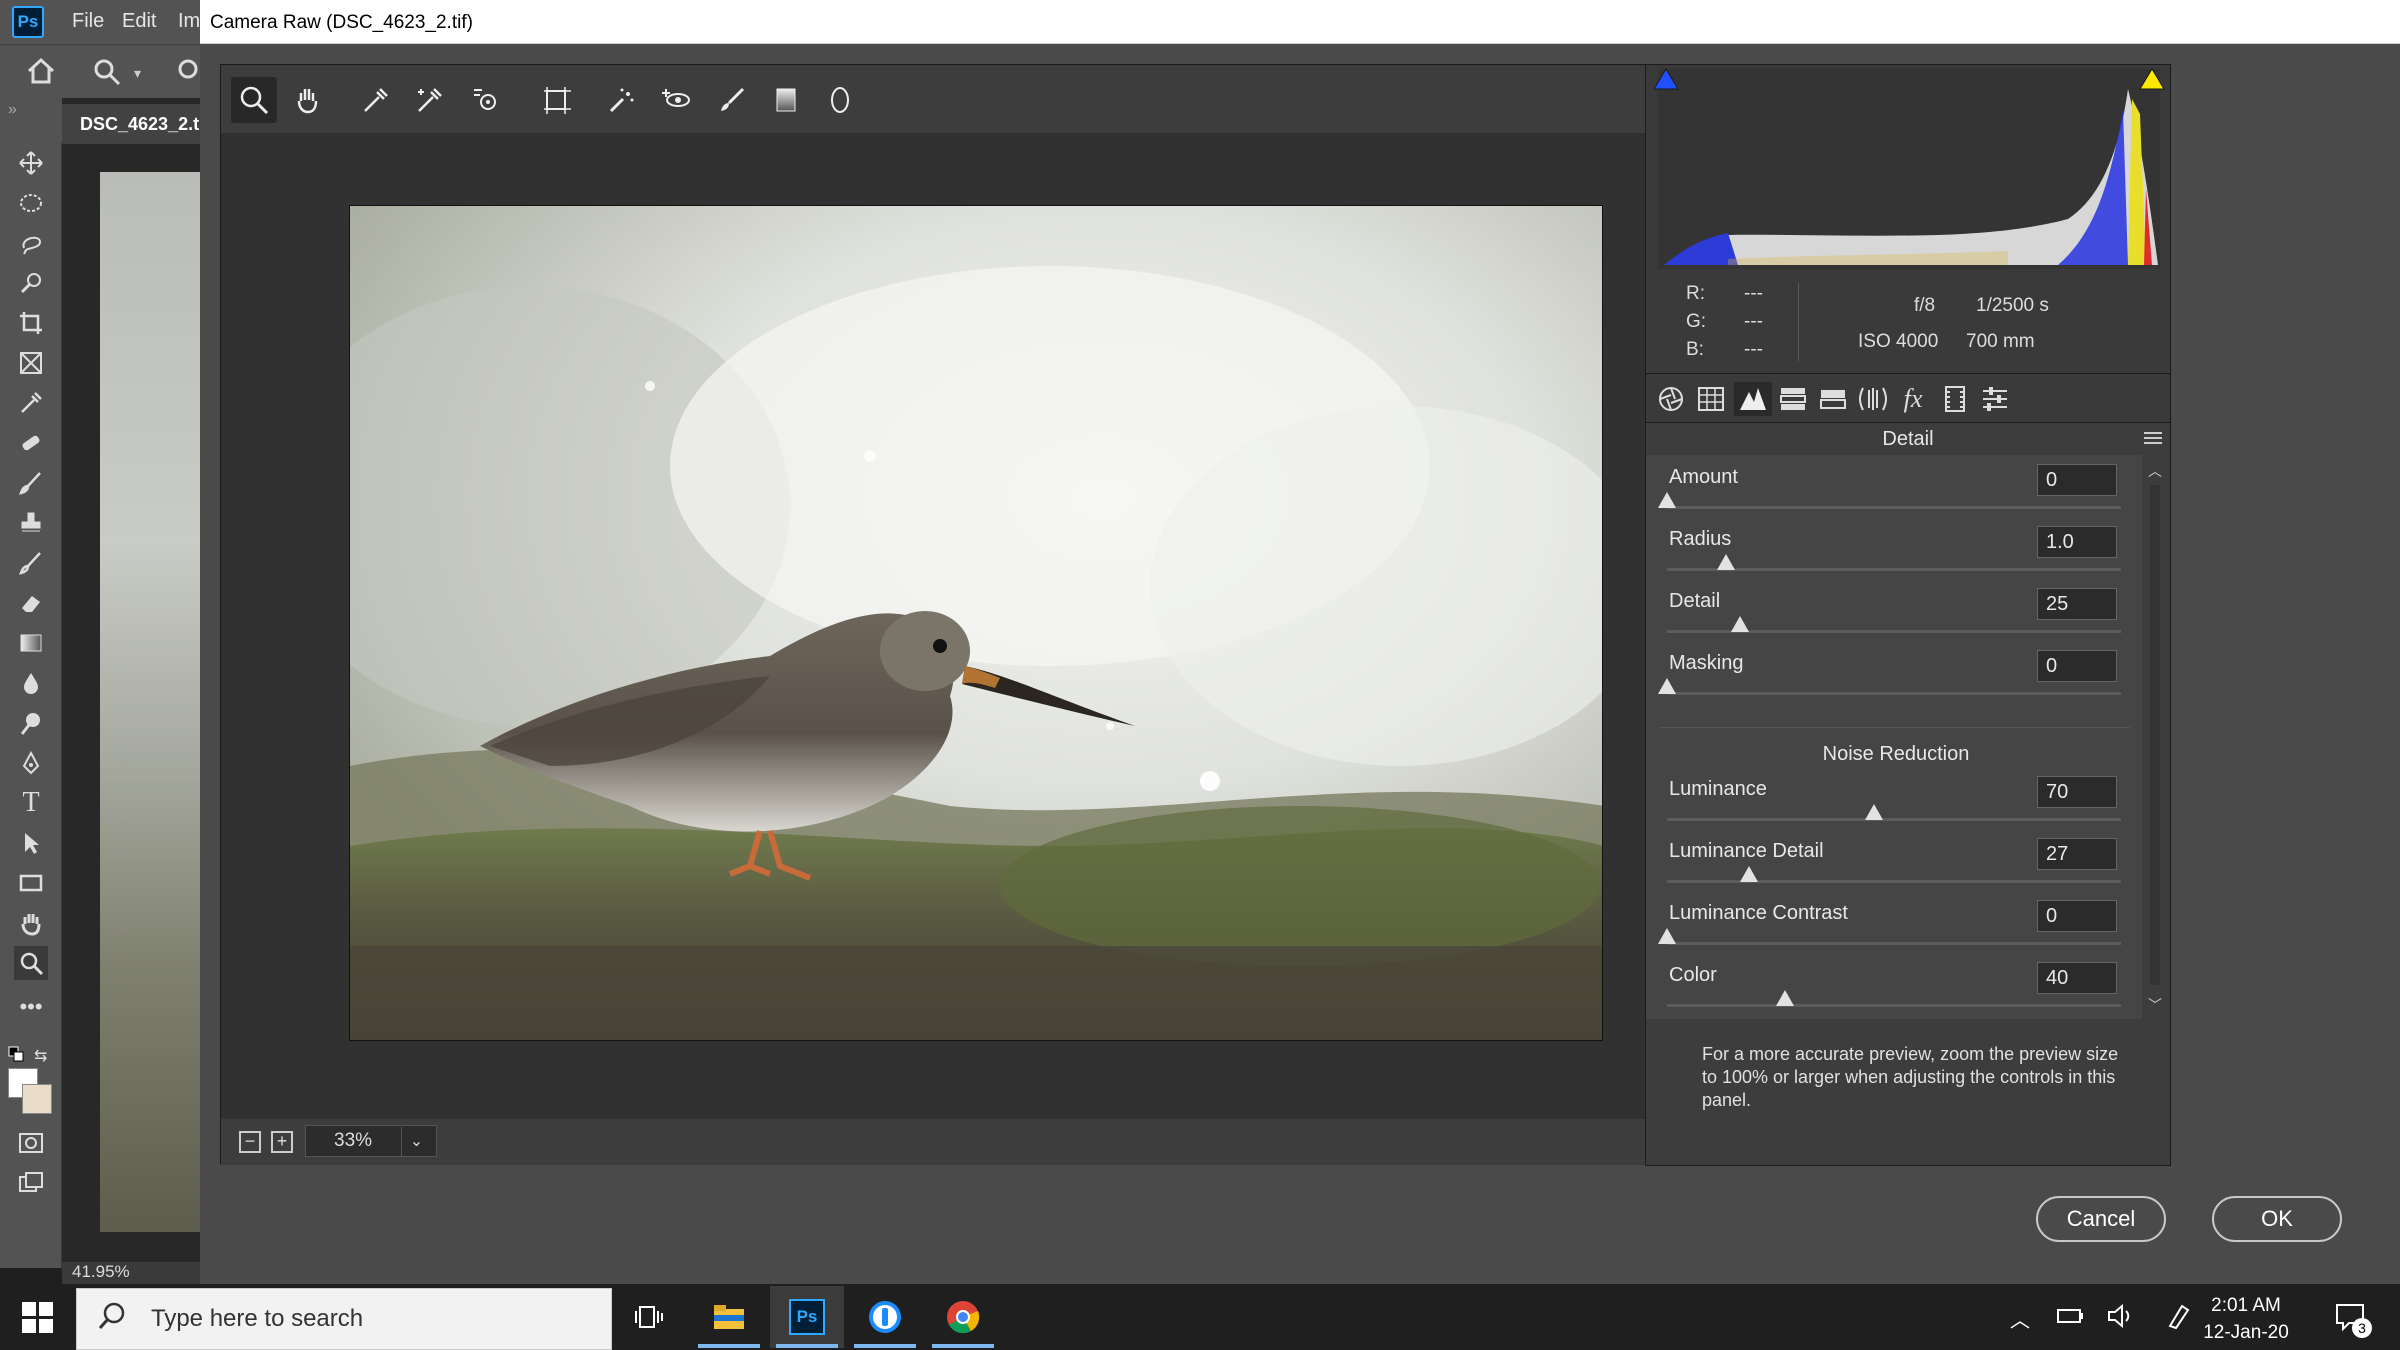 This screenshot has width=2400, height=1350. Describe the element at coordinates (31, 1143) in the screenshot. I see `quick-mask-icon` at that location.